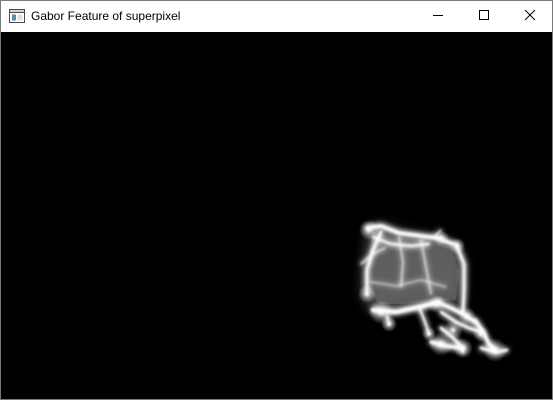 This screenshot has width=553, height=400. I want to click on close-button, so click(529, 16).